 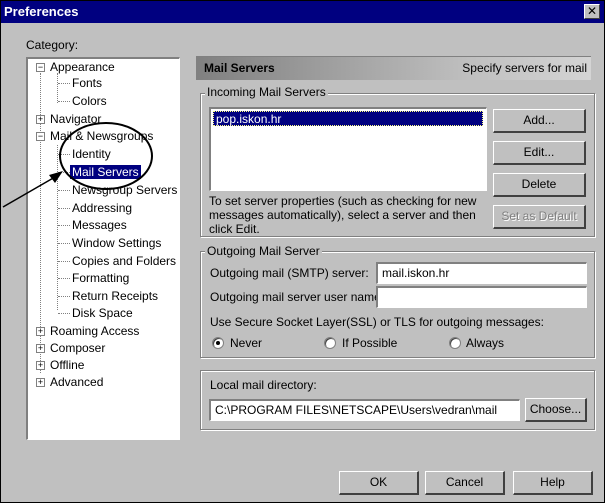 What do you see at coordinates (379, 483) in the screenshot?
I see `ok-button: OK` at bounding box center [379, 483].